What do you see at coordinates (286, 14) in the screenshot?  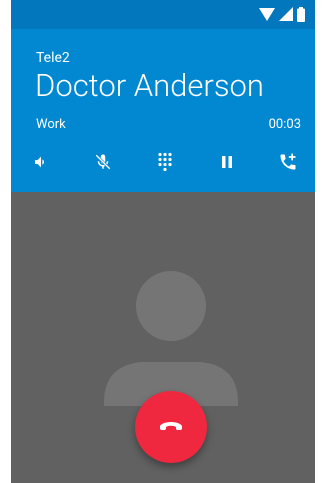 I see `cellular-signal-icon` at bounding box center [286, 14].